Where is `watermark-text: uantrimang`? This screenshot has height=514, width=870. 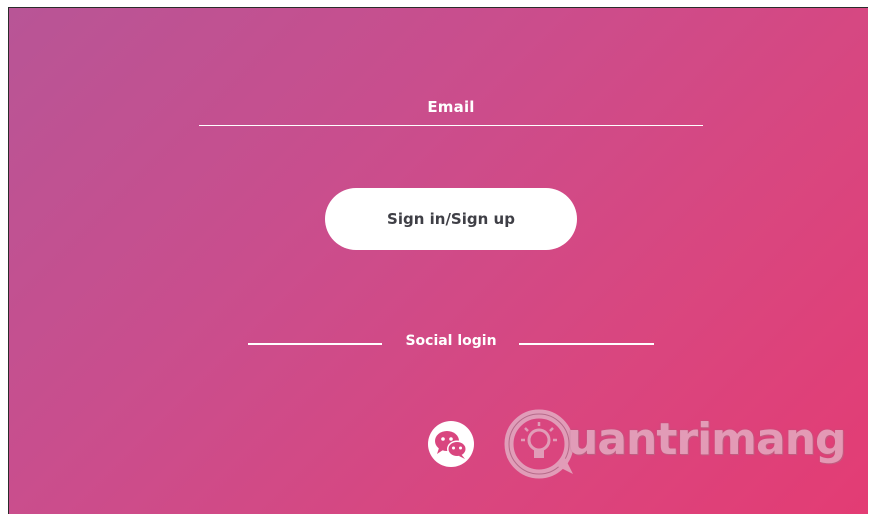
watermark-text: uantrimang is located at coordinates (707, 439).